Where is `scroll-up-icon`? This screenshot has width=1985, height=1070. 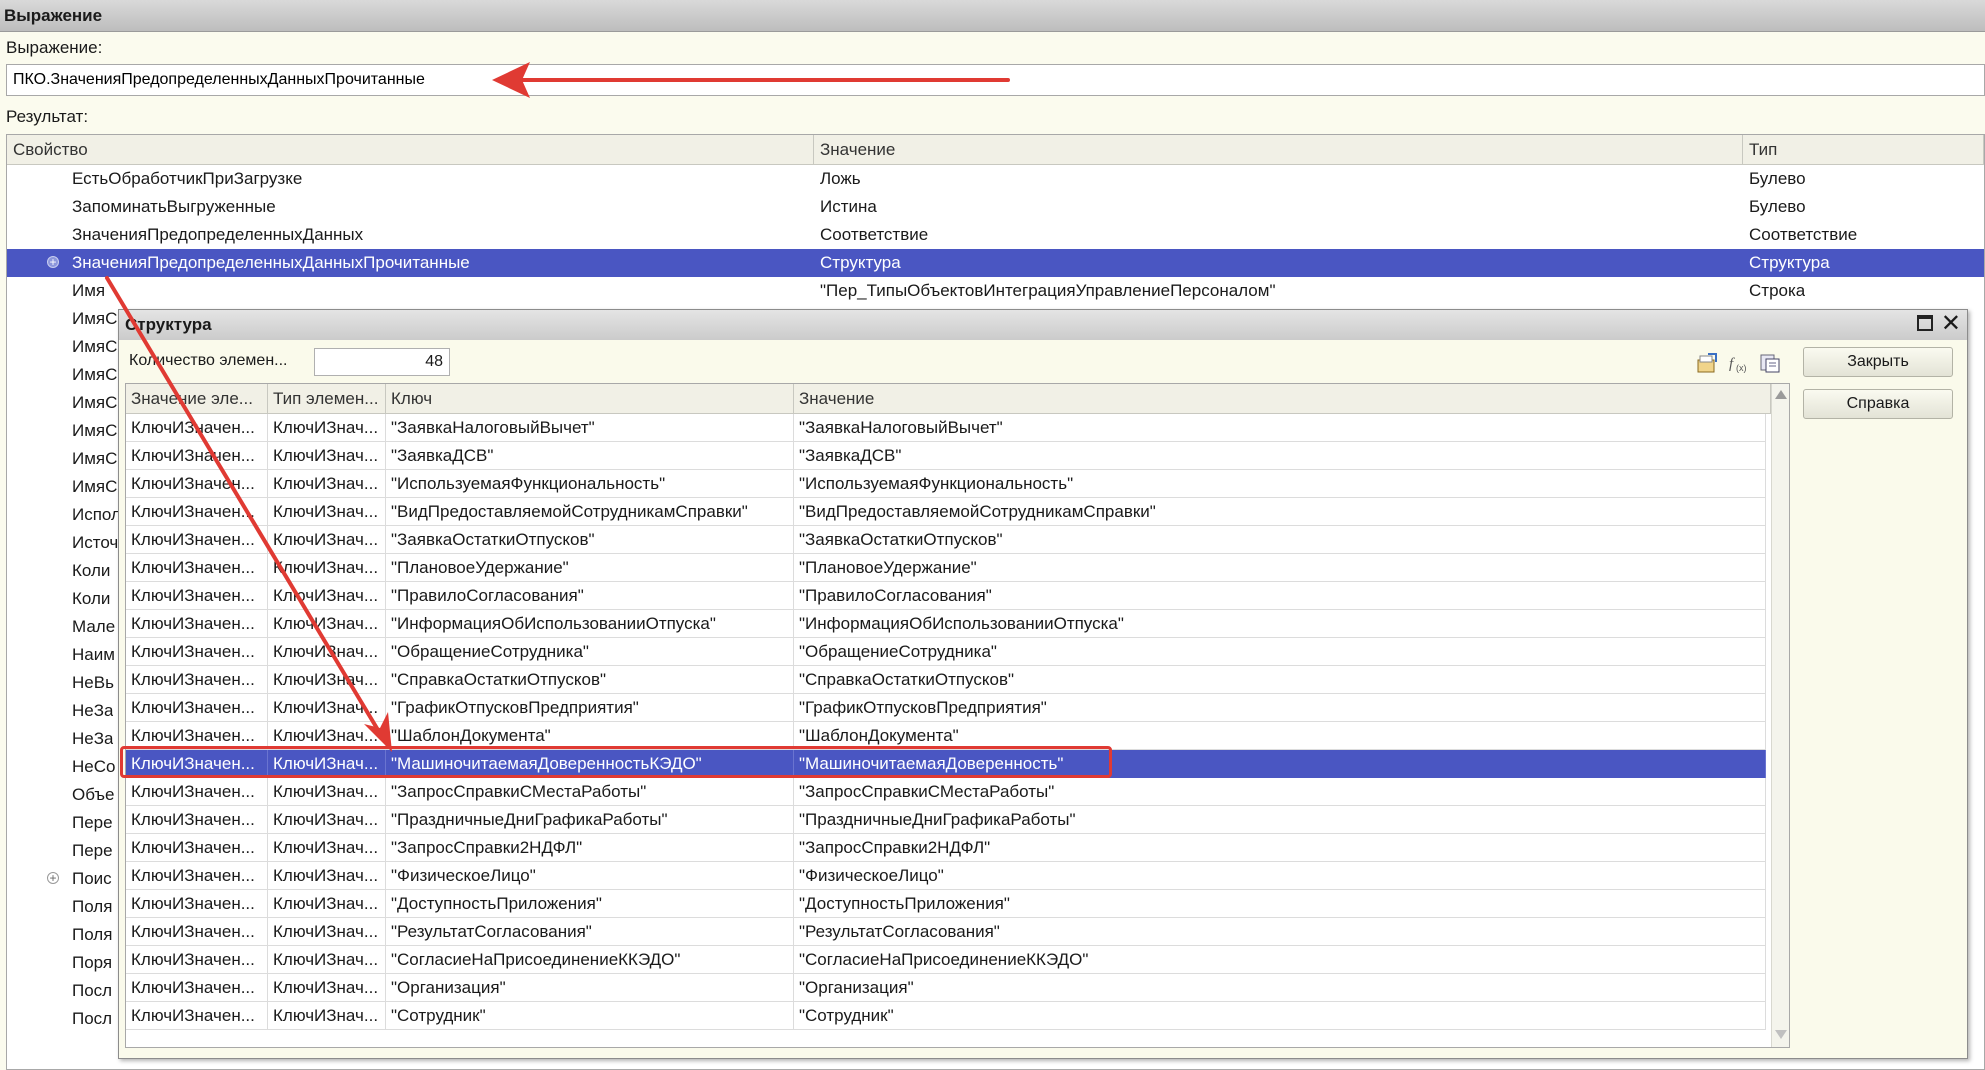 scroll-up-icon is located at coordinates (1781, 394).